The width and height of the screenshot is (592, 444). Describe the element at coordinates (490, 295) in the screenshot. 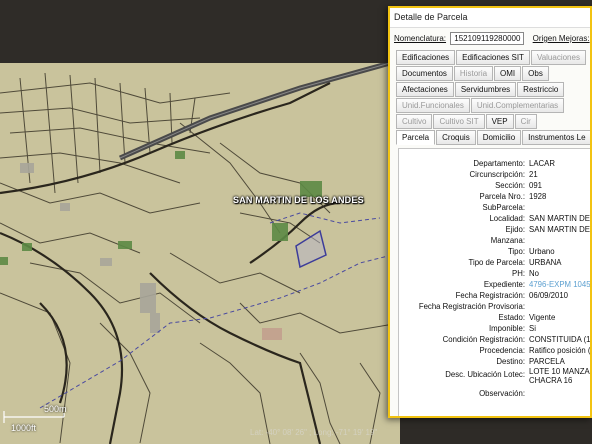

I see `field-label: Fecha Registración:` at that location.